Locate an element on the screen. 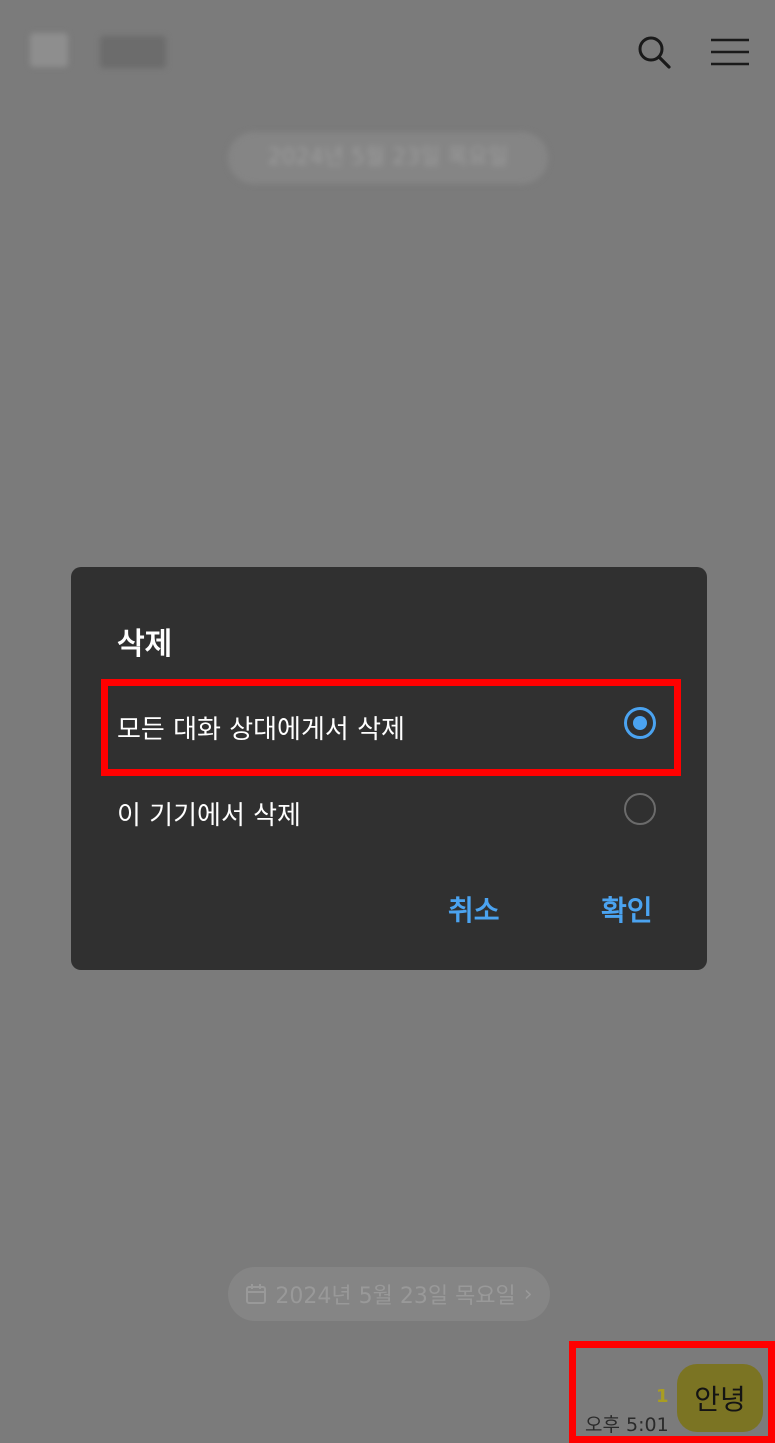 The width and height of the screenshot is (775, 1443). option-label: 모든 대화 상대에게서 삭제 is located at coordinates (261, 730).